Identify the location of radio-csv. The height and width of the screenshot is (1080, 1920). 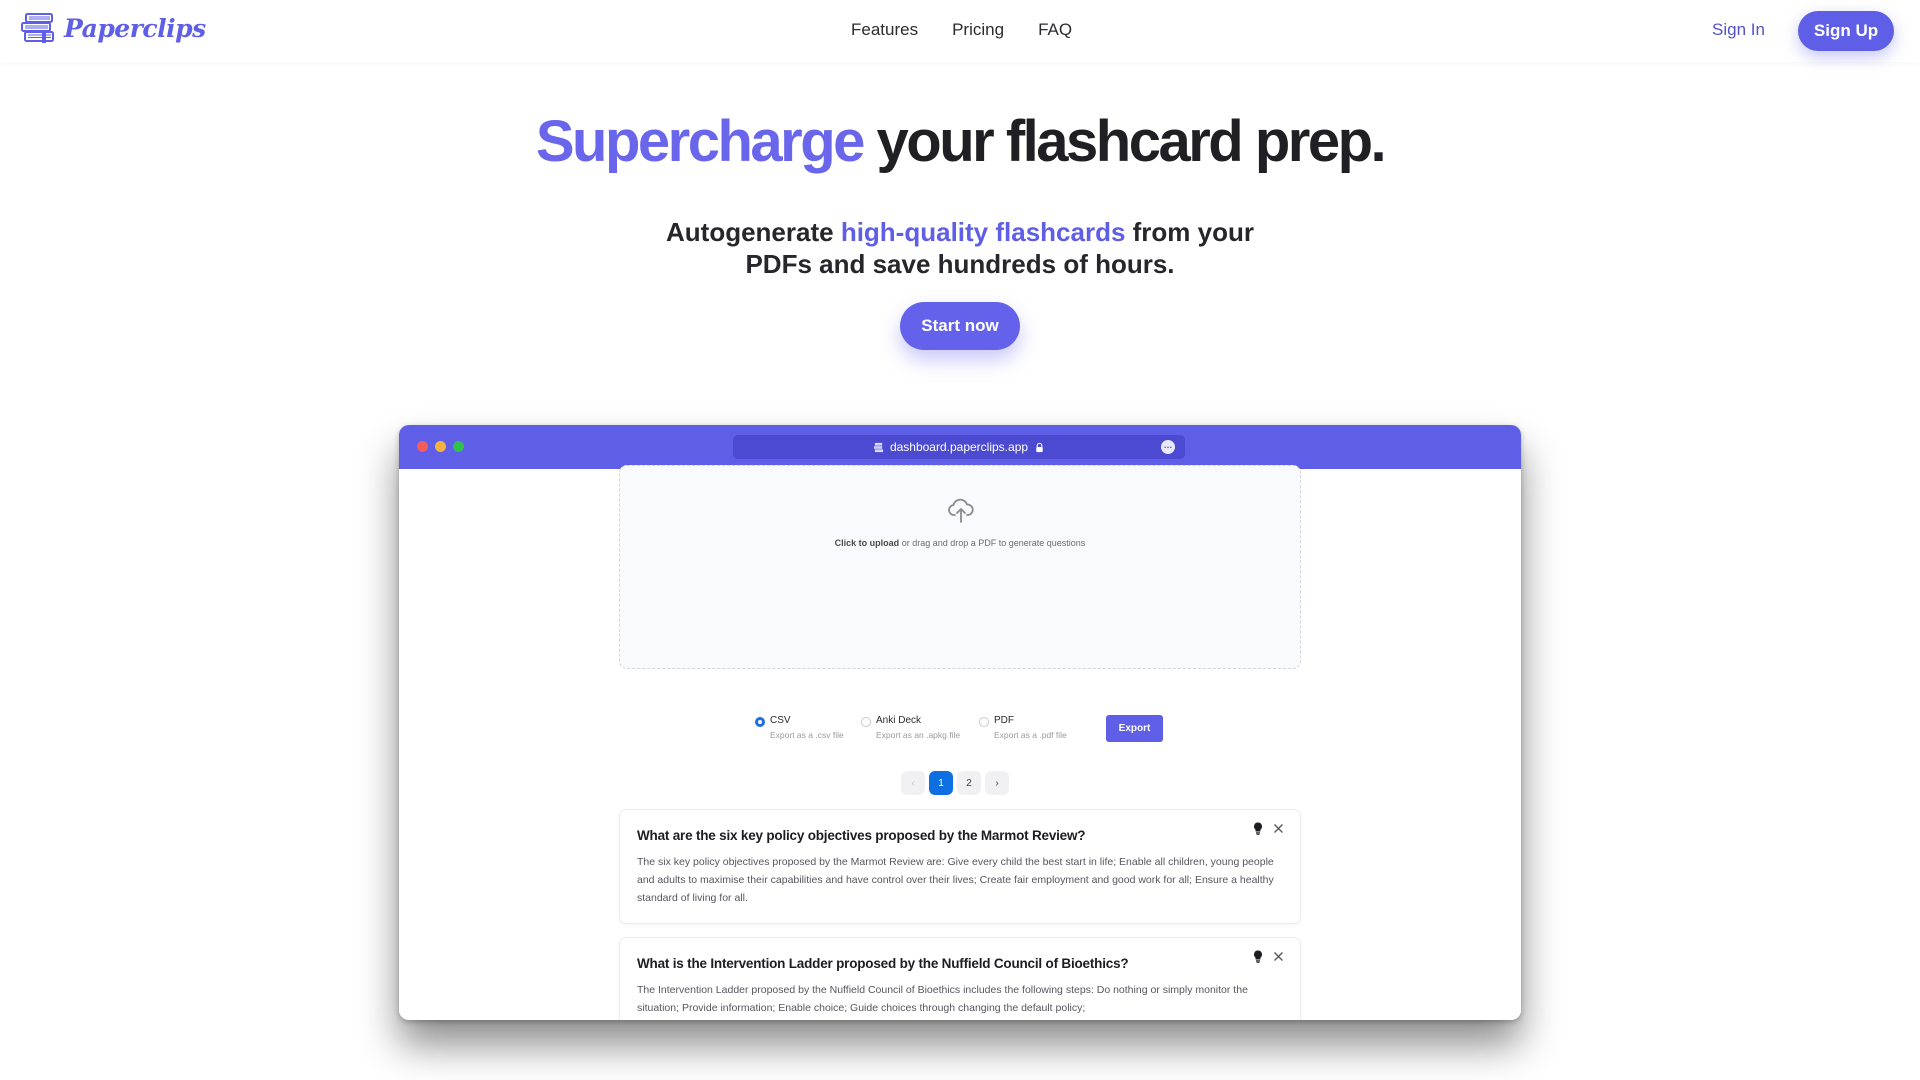
(760, 722).